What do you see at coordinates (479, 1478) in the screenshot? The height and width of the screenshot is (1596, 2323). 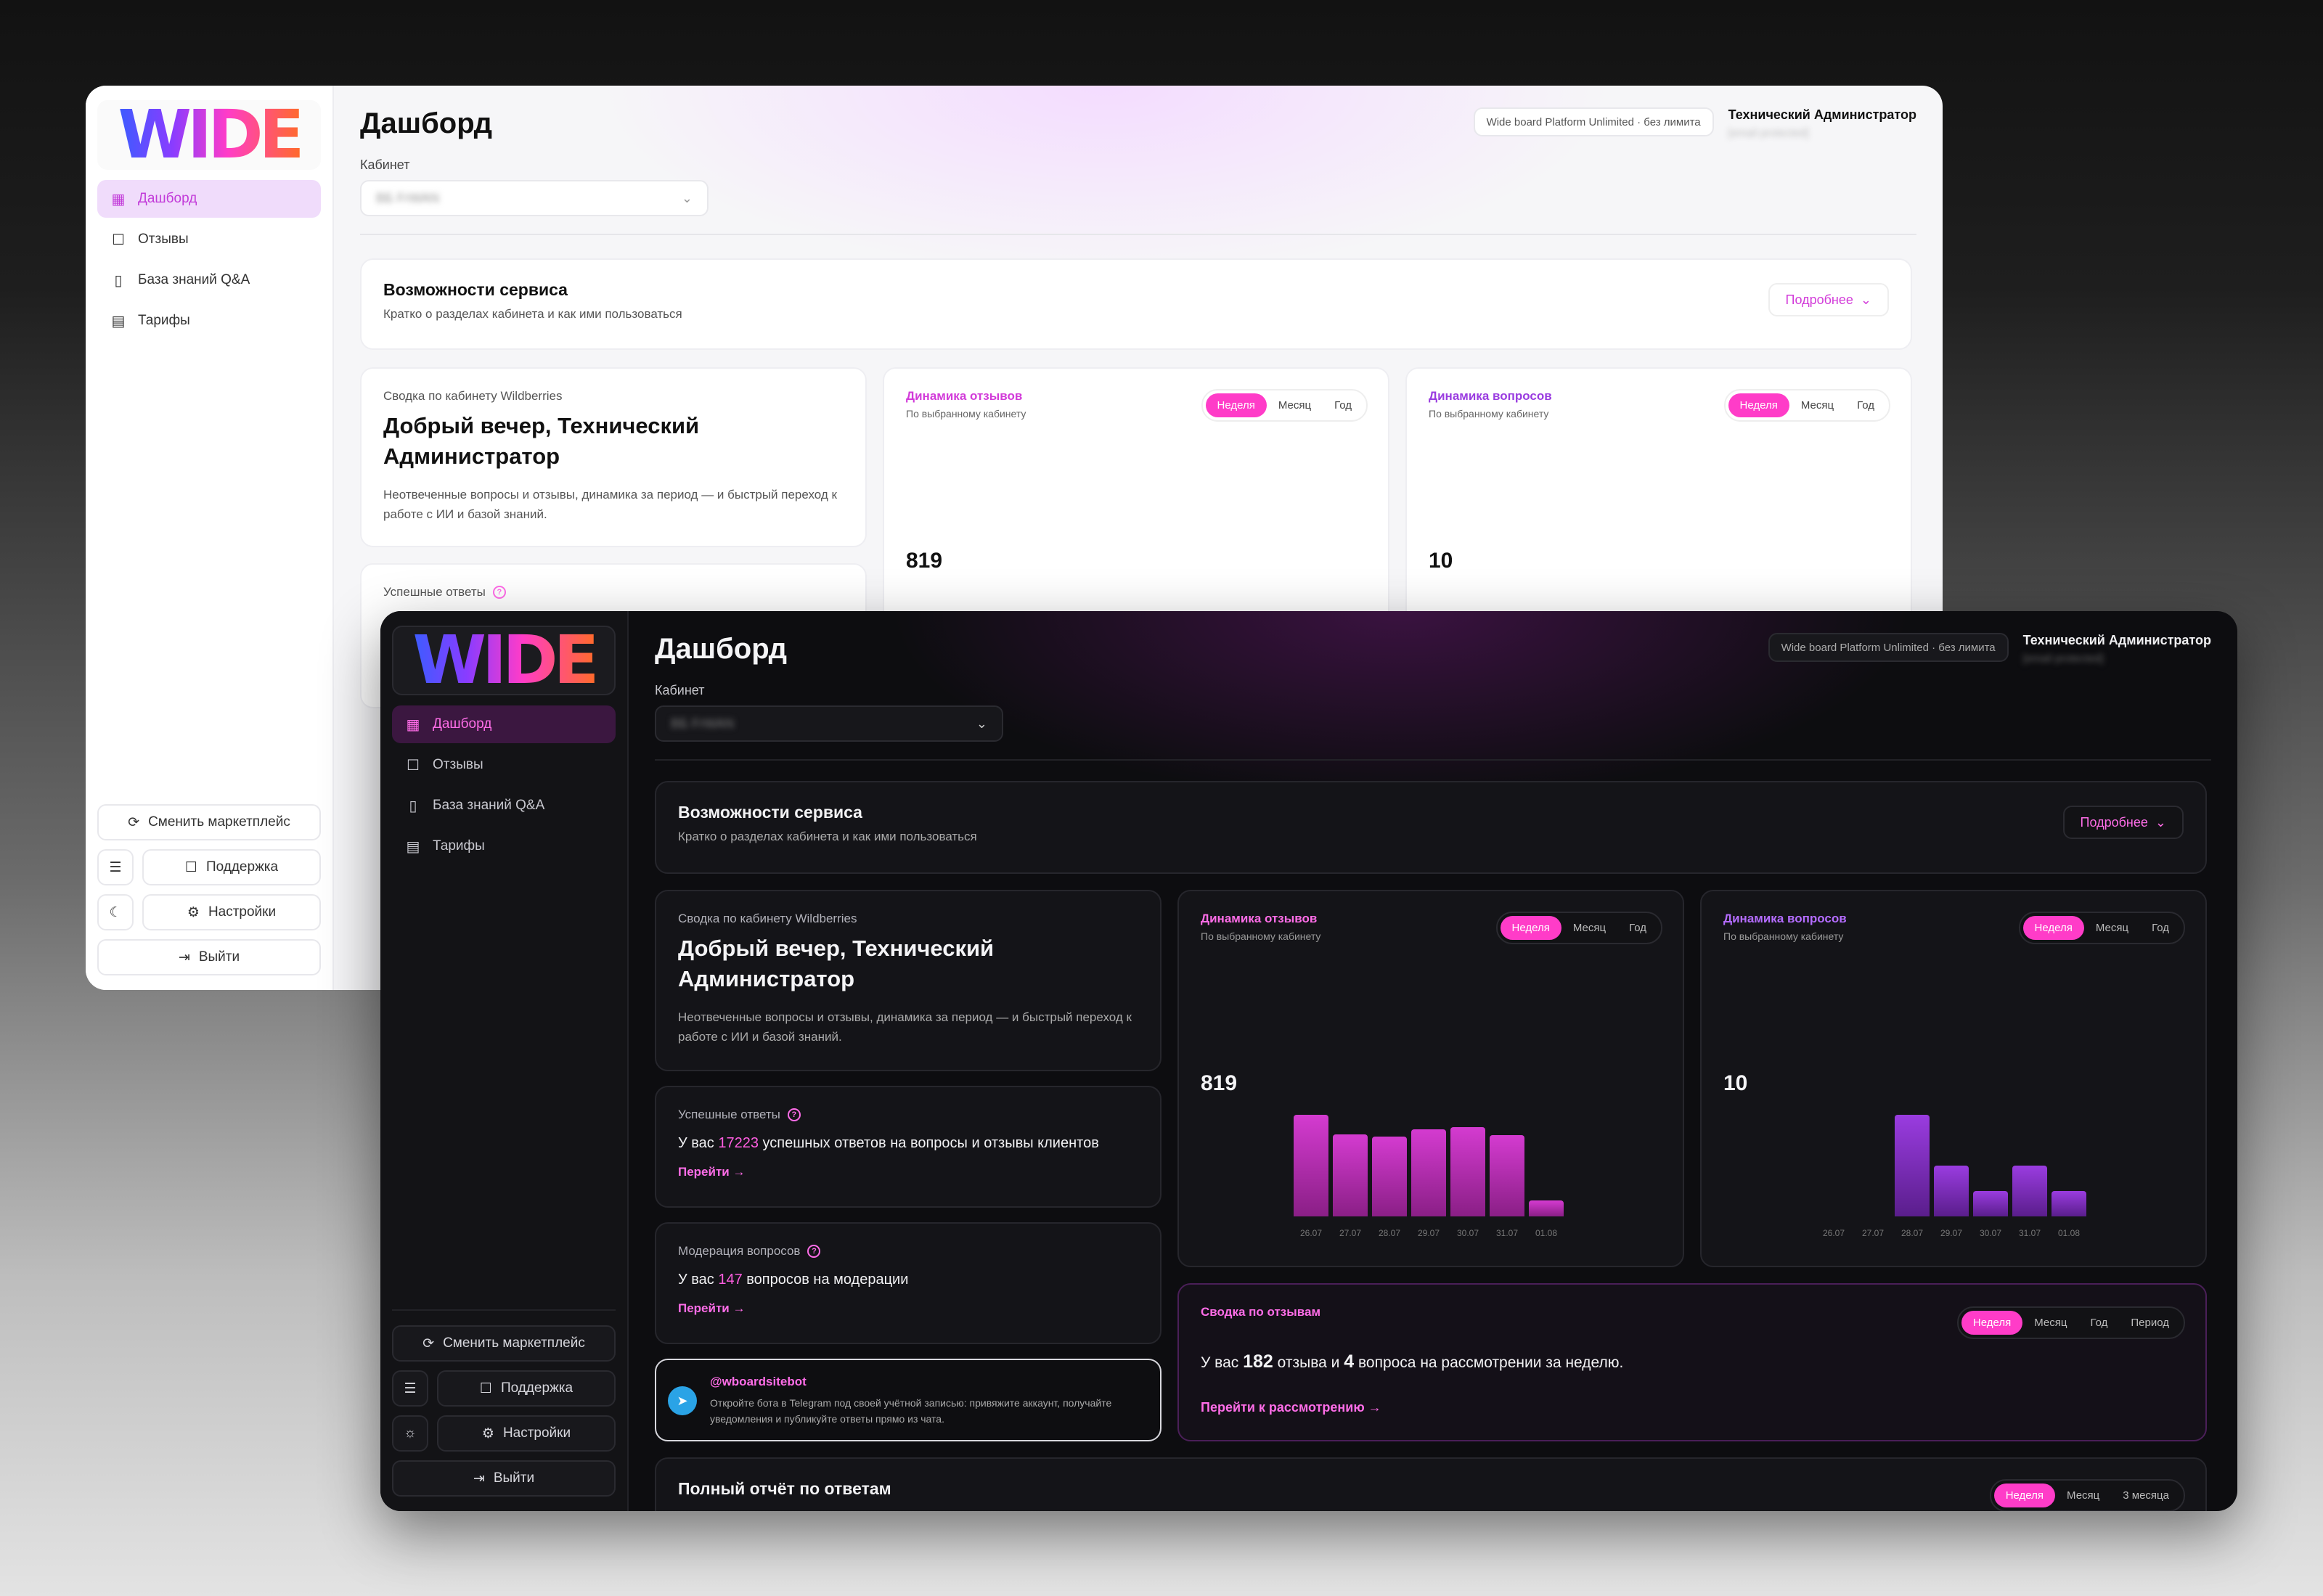 I see `logout-icon: ⇥` at bounding box center [479, 1478].